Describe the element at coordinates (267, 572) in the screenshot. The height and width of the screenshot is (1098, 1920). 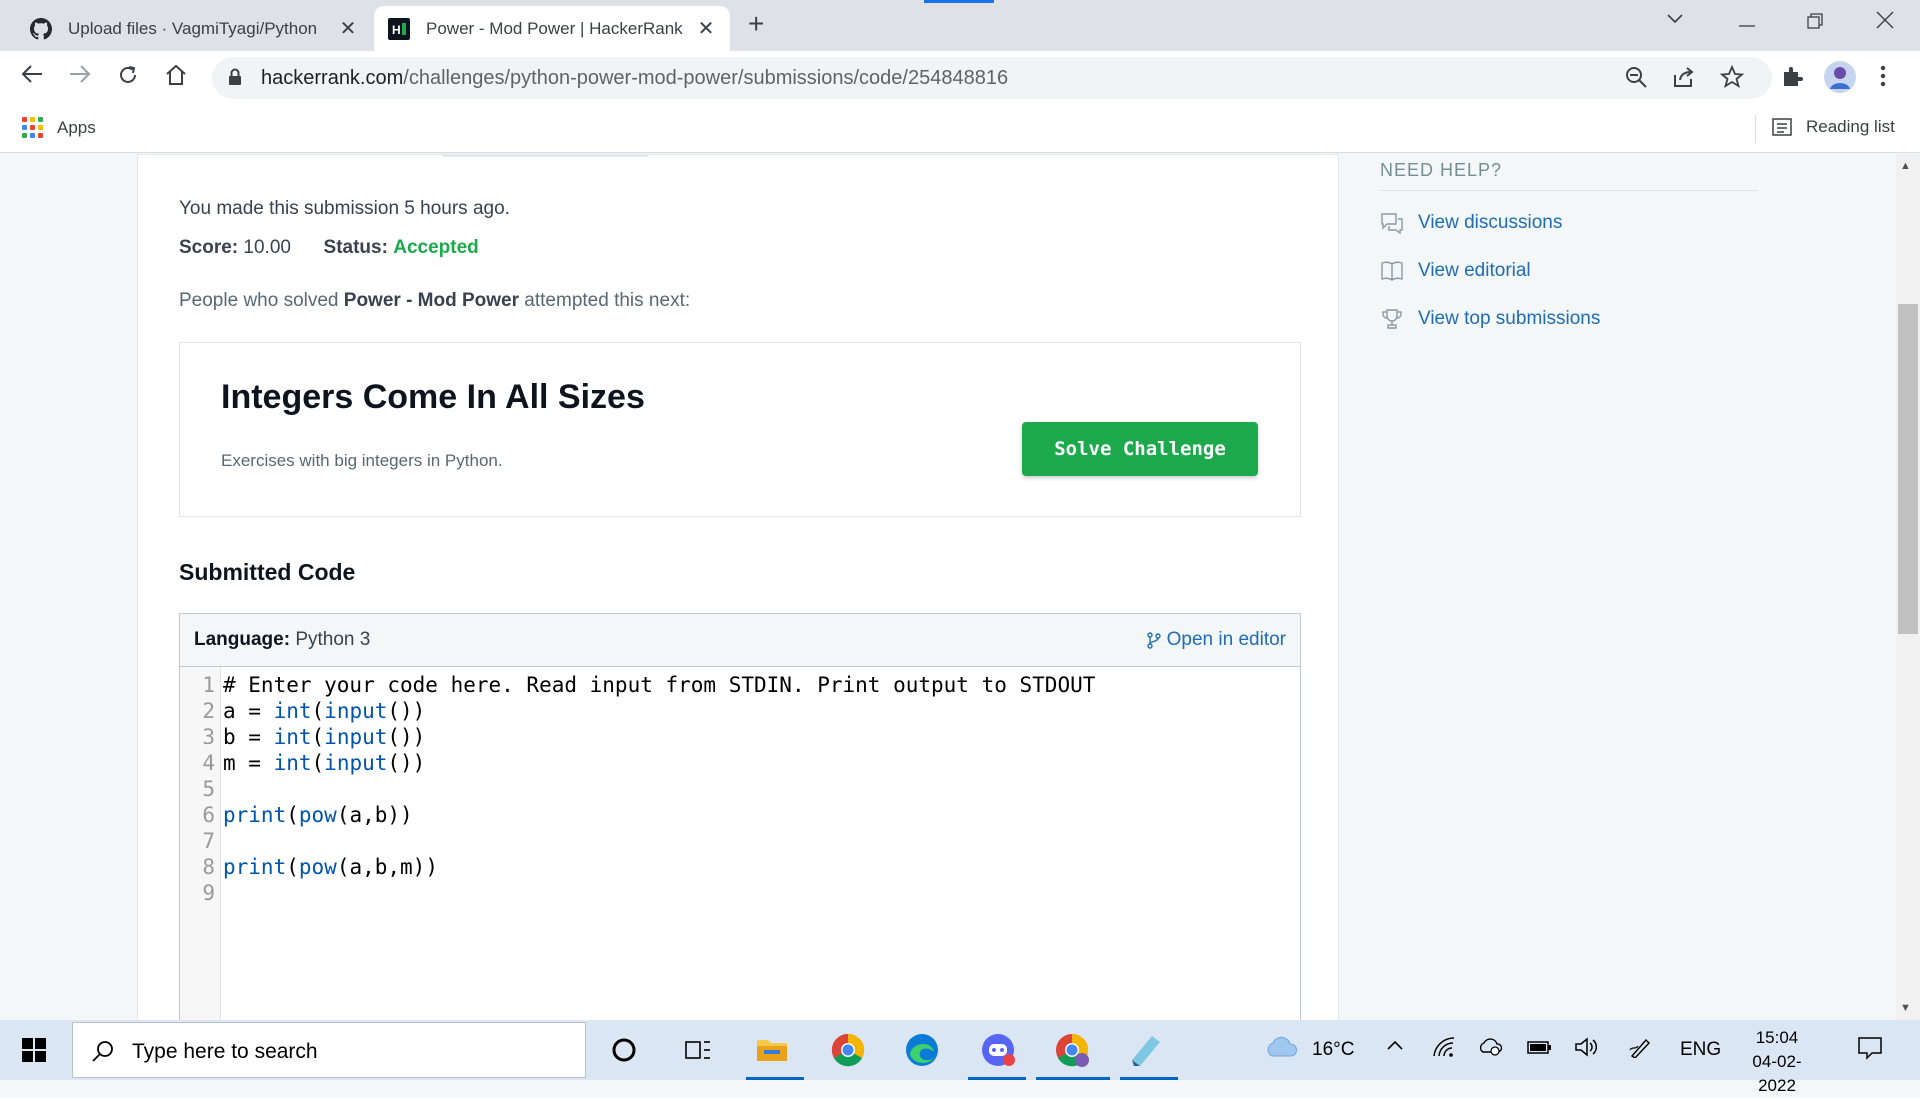
I see `submitted-code-heading: Submitted Code` at that location.